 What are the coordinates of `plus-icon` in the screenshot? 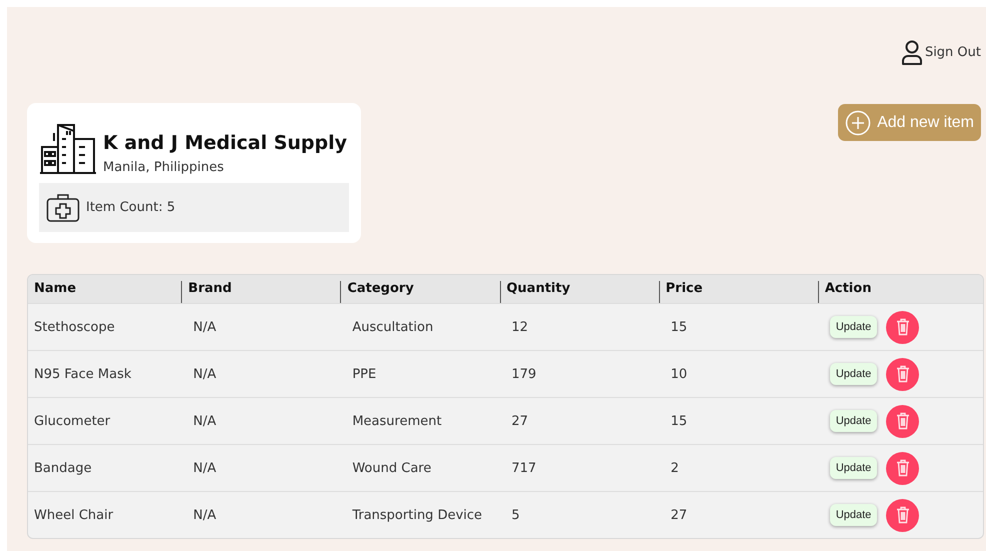 It's located at (858, 123).